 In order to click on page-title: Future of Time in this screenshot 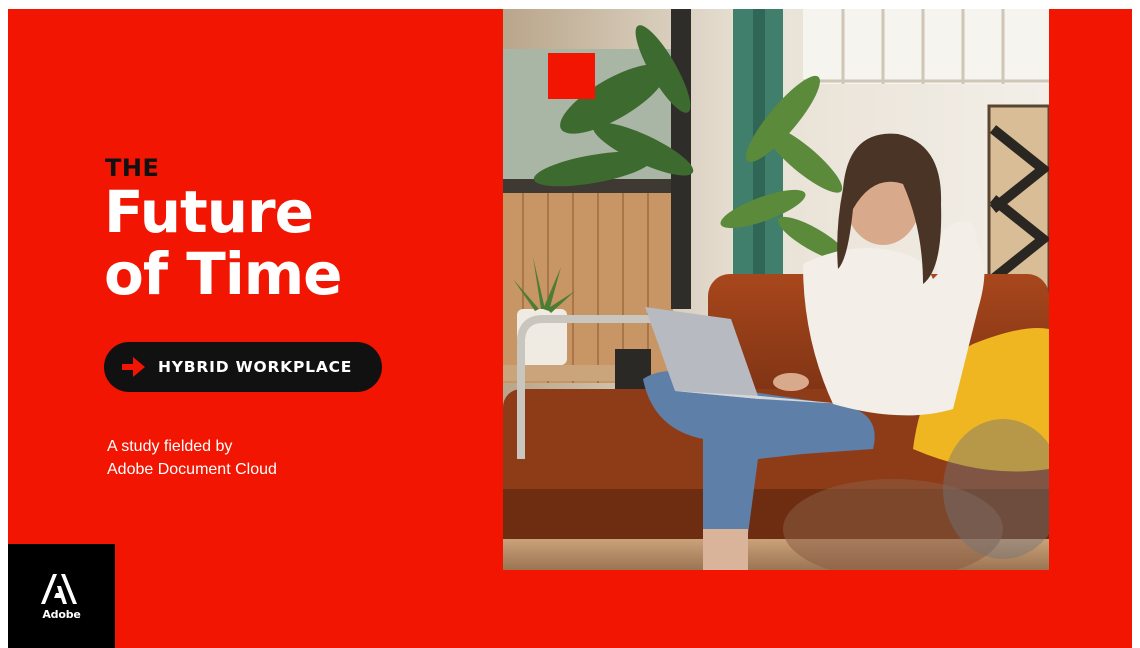, I will do `click(269, 243)`.